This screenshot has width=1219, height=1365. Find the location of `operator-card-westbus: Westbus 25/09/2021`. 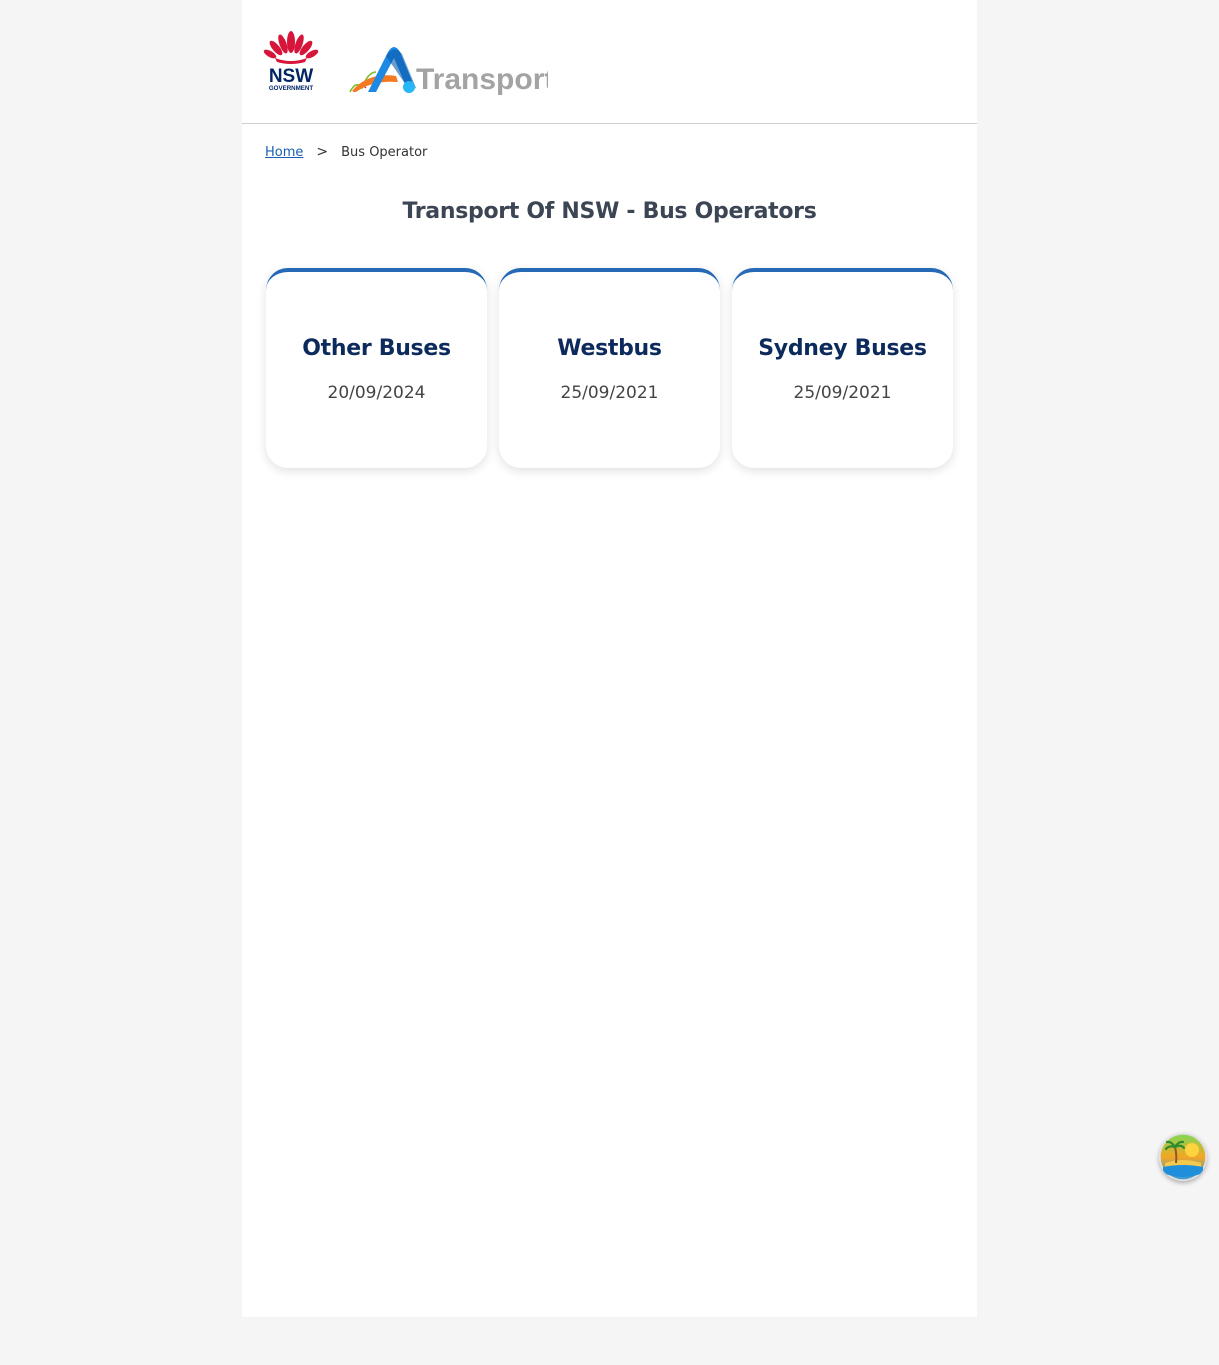

operator-card-westbus: Westbus 25/09/2021 is located at coordinates (609, 368).